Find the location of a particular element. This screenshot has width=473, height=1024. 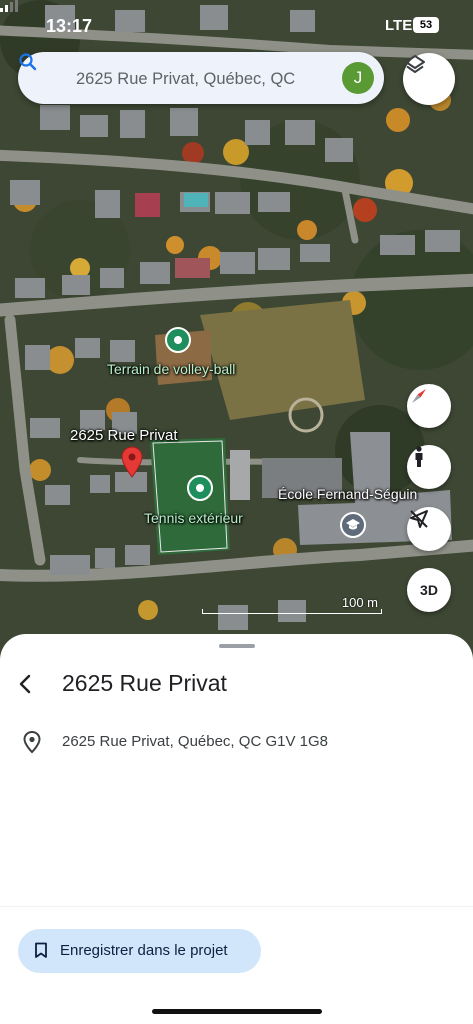

place-address: 2625 Rue Privat, Québec, QC G1V 1G8 is located at coordinates (195, 741).